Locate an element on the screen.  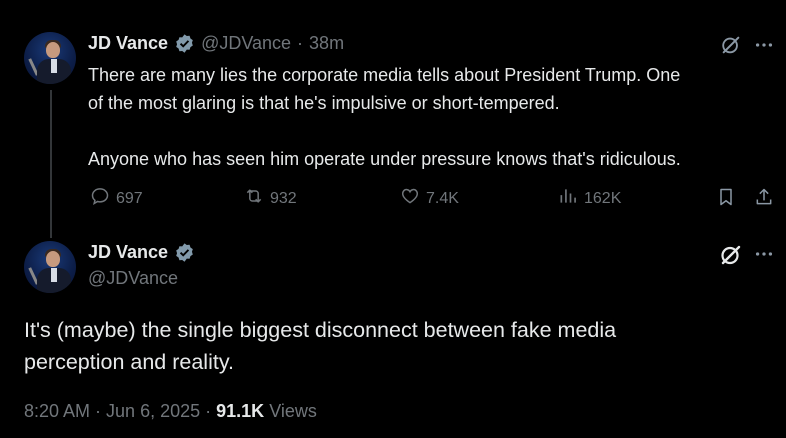
tweet-header: JD Vance @JDVance · 38m is located at coordinates (216, 43).